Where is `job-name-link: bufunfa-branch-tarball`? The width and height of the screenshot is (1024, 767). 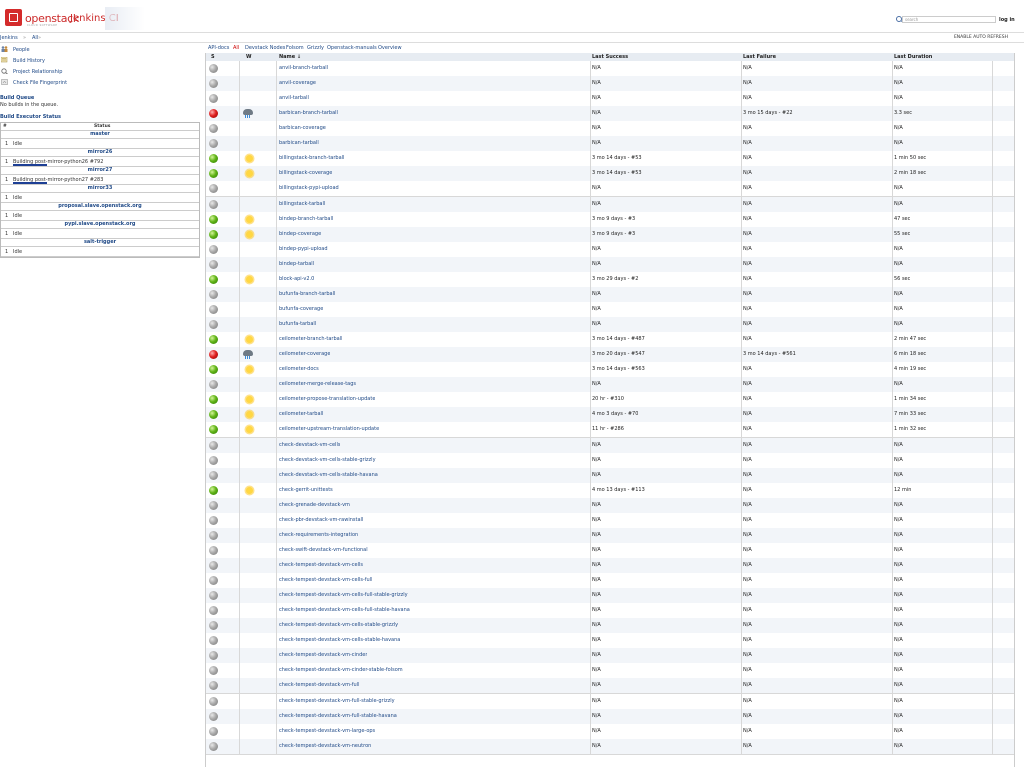
job-name-link: bufunfa-branch-tarball is located at coordinates (307, 294).